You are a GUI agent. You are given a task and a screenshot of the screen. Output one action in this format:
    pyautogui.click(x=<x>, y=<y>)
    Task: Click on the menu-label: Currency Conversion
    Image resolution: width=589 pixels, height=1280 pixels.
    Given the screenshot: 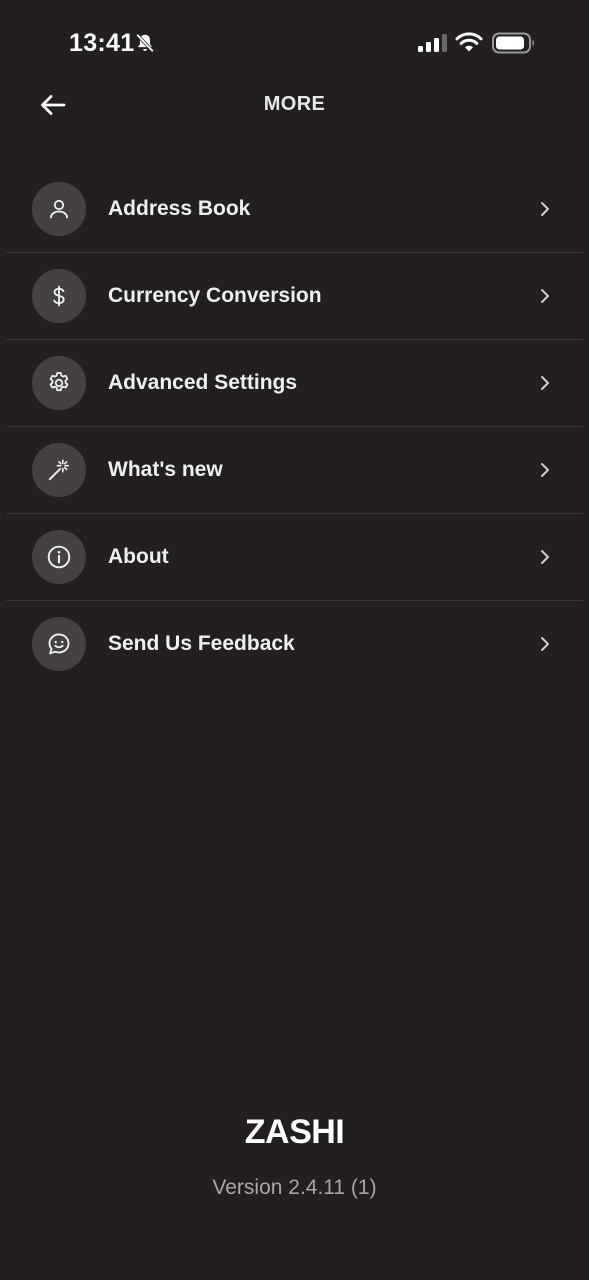 What is the action you would take?
    pyautogui.click(x=215, y=295)
    